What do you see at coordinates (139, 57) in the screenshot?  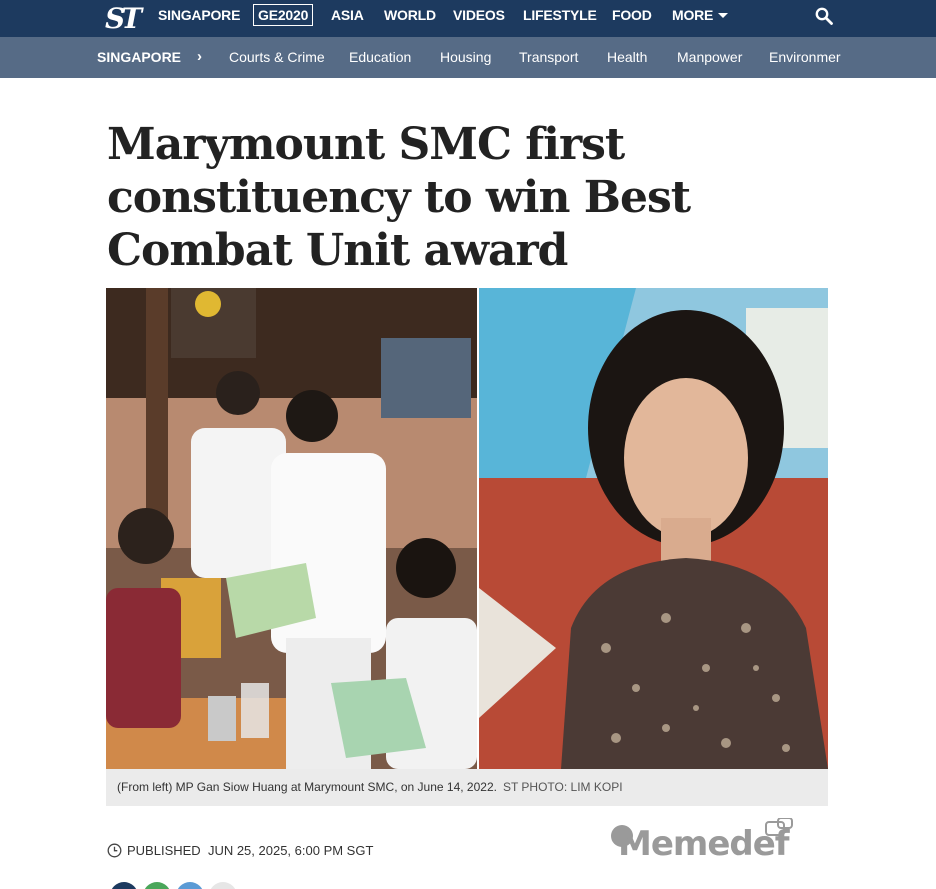 I see `subnav-section-singapore: SINGAPORE` at bounding box center [139, 57].